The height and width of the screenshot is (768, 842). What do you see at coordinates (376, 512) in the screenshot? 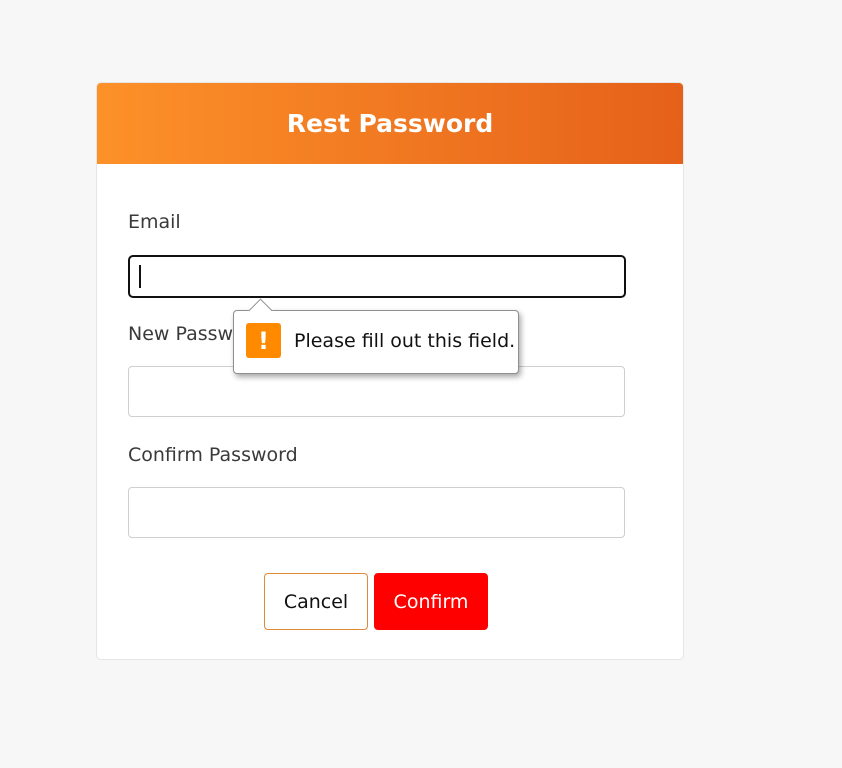
I see `confirm-password-field` at bounding box center [376, 512].